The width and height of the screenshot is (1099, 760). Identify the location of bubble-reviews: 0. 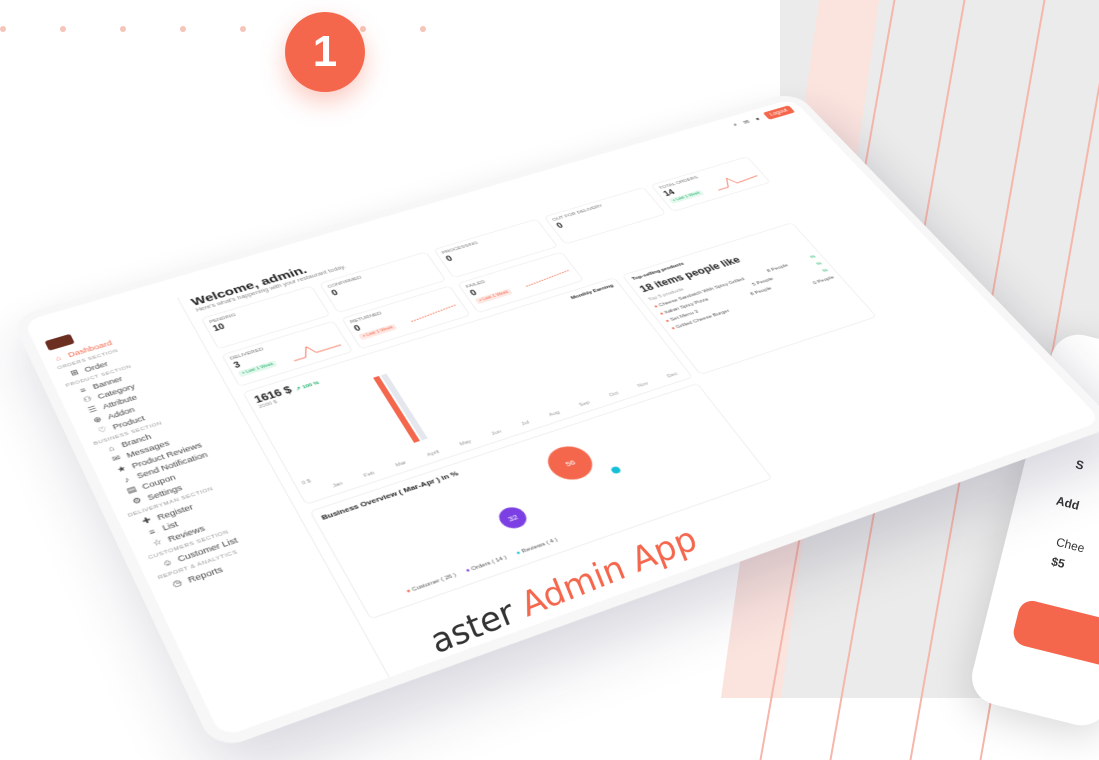
(616, 470).